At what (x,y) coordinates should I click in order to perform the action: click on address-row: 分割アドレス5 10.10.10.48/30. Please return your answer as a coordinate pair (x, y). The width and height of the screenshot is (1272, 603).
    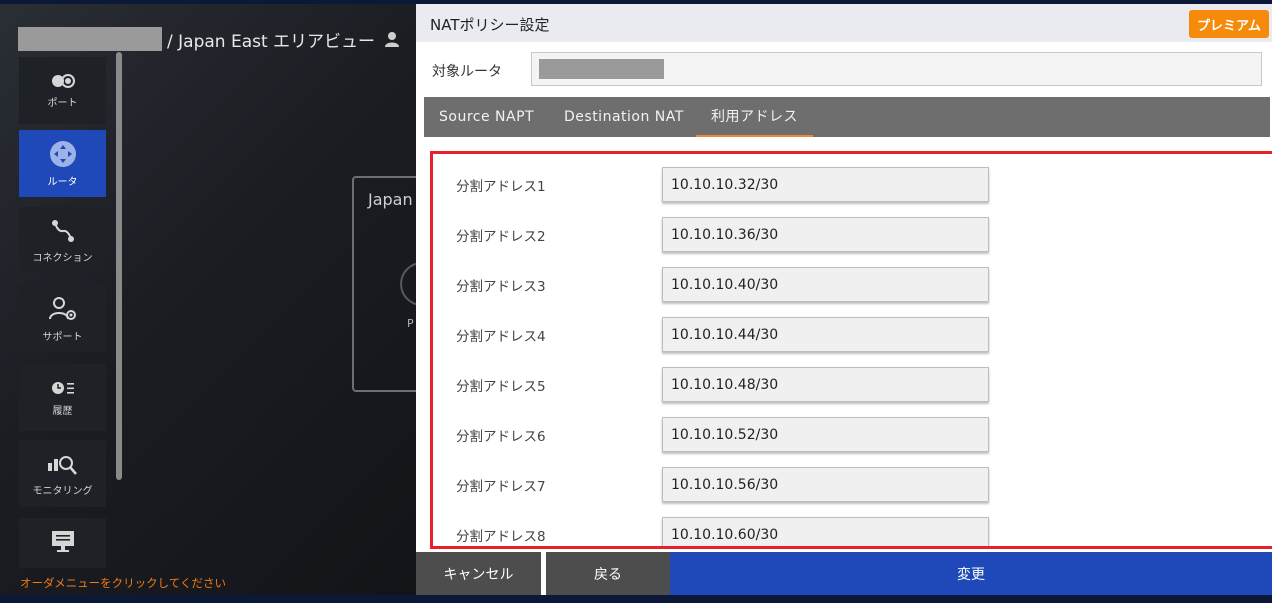
    Looking at the image, I should click on (852, 386).